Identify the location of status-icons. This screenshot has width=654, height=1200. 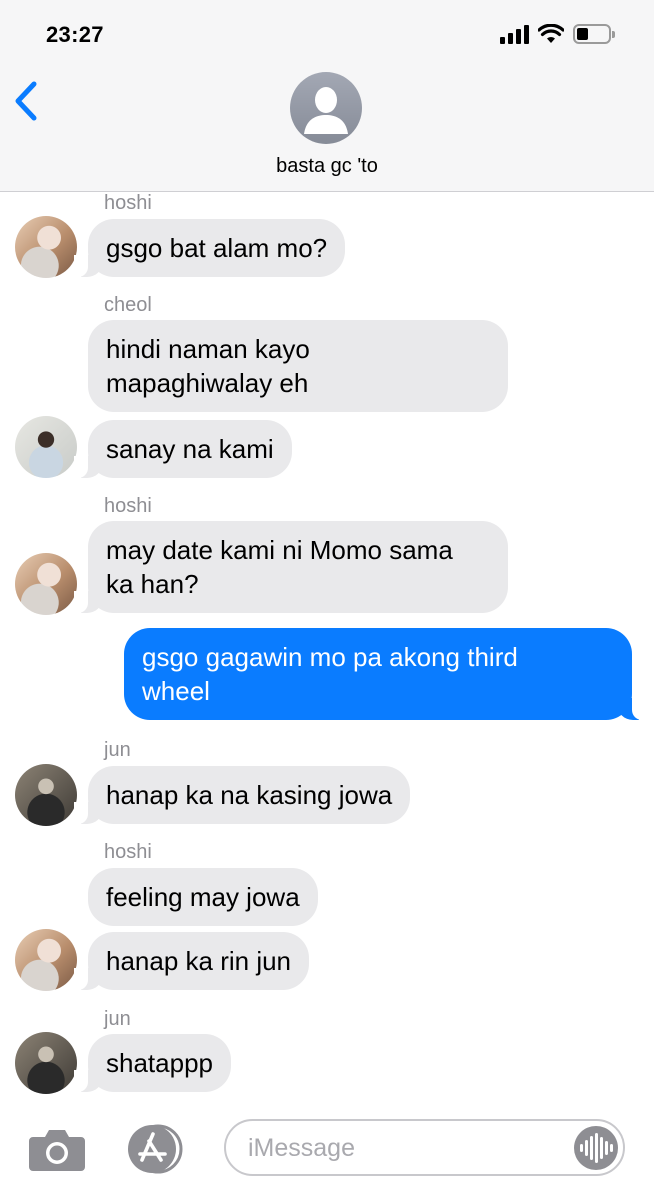
(557, 34).